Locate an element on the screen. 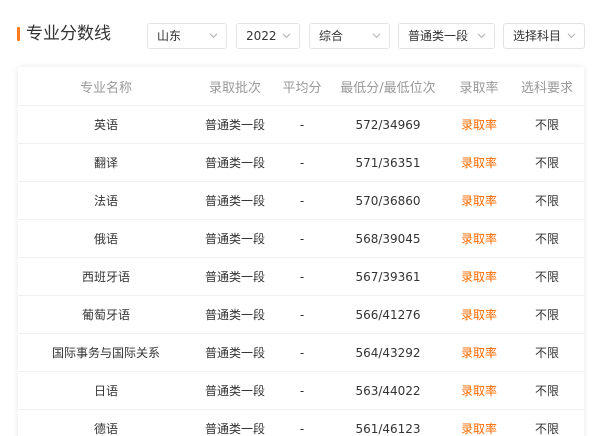 Image resolution: width=600 pixels, height=436 pixels. min-score-cell: 563/44022 is located at coordinates (388, 390).